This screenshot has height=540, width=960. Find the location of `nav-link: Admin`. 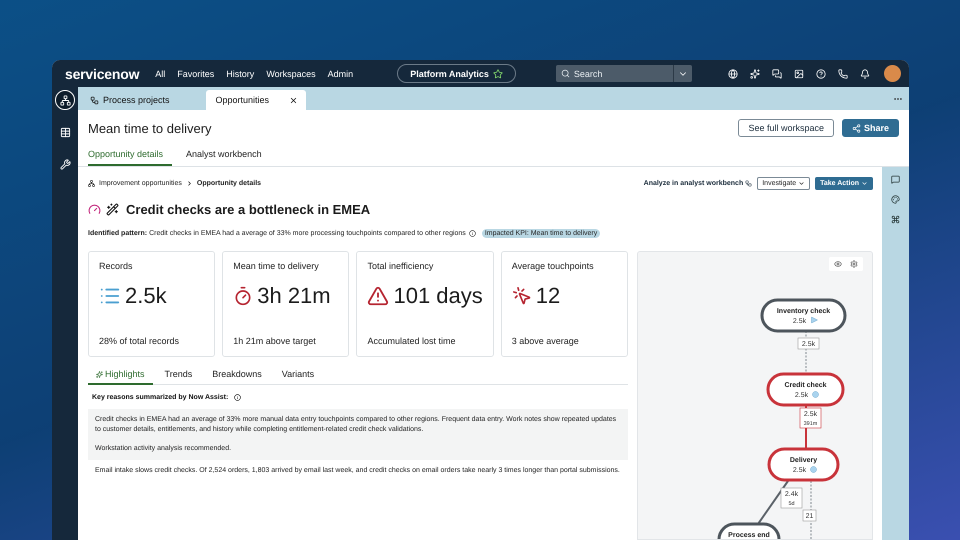

nav-link: Admin is located at coordinates (341, 73).